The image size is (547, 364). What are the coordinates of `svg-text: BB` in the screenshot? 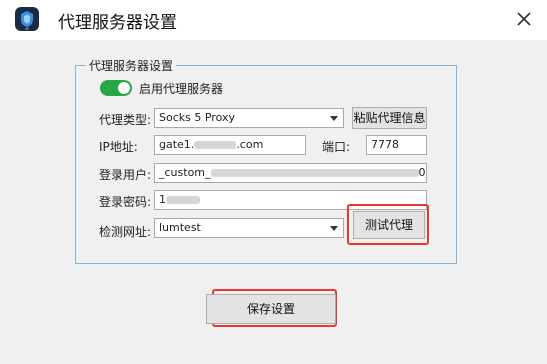 It's located at (27, 29).